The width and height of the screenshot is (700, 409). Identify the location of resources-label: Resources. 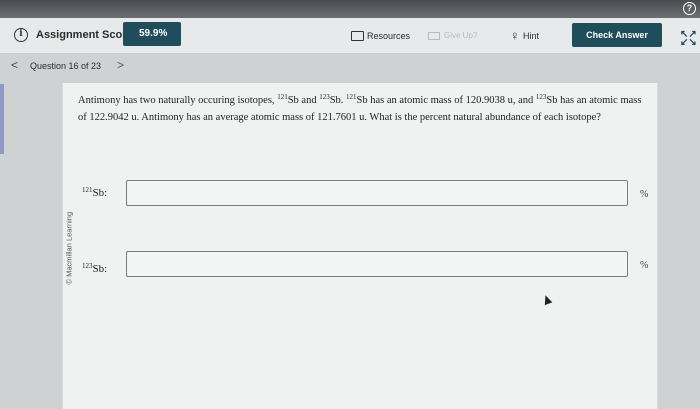
(389, 36).